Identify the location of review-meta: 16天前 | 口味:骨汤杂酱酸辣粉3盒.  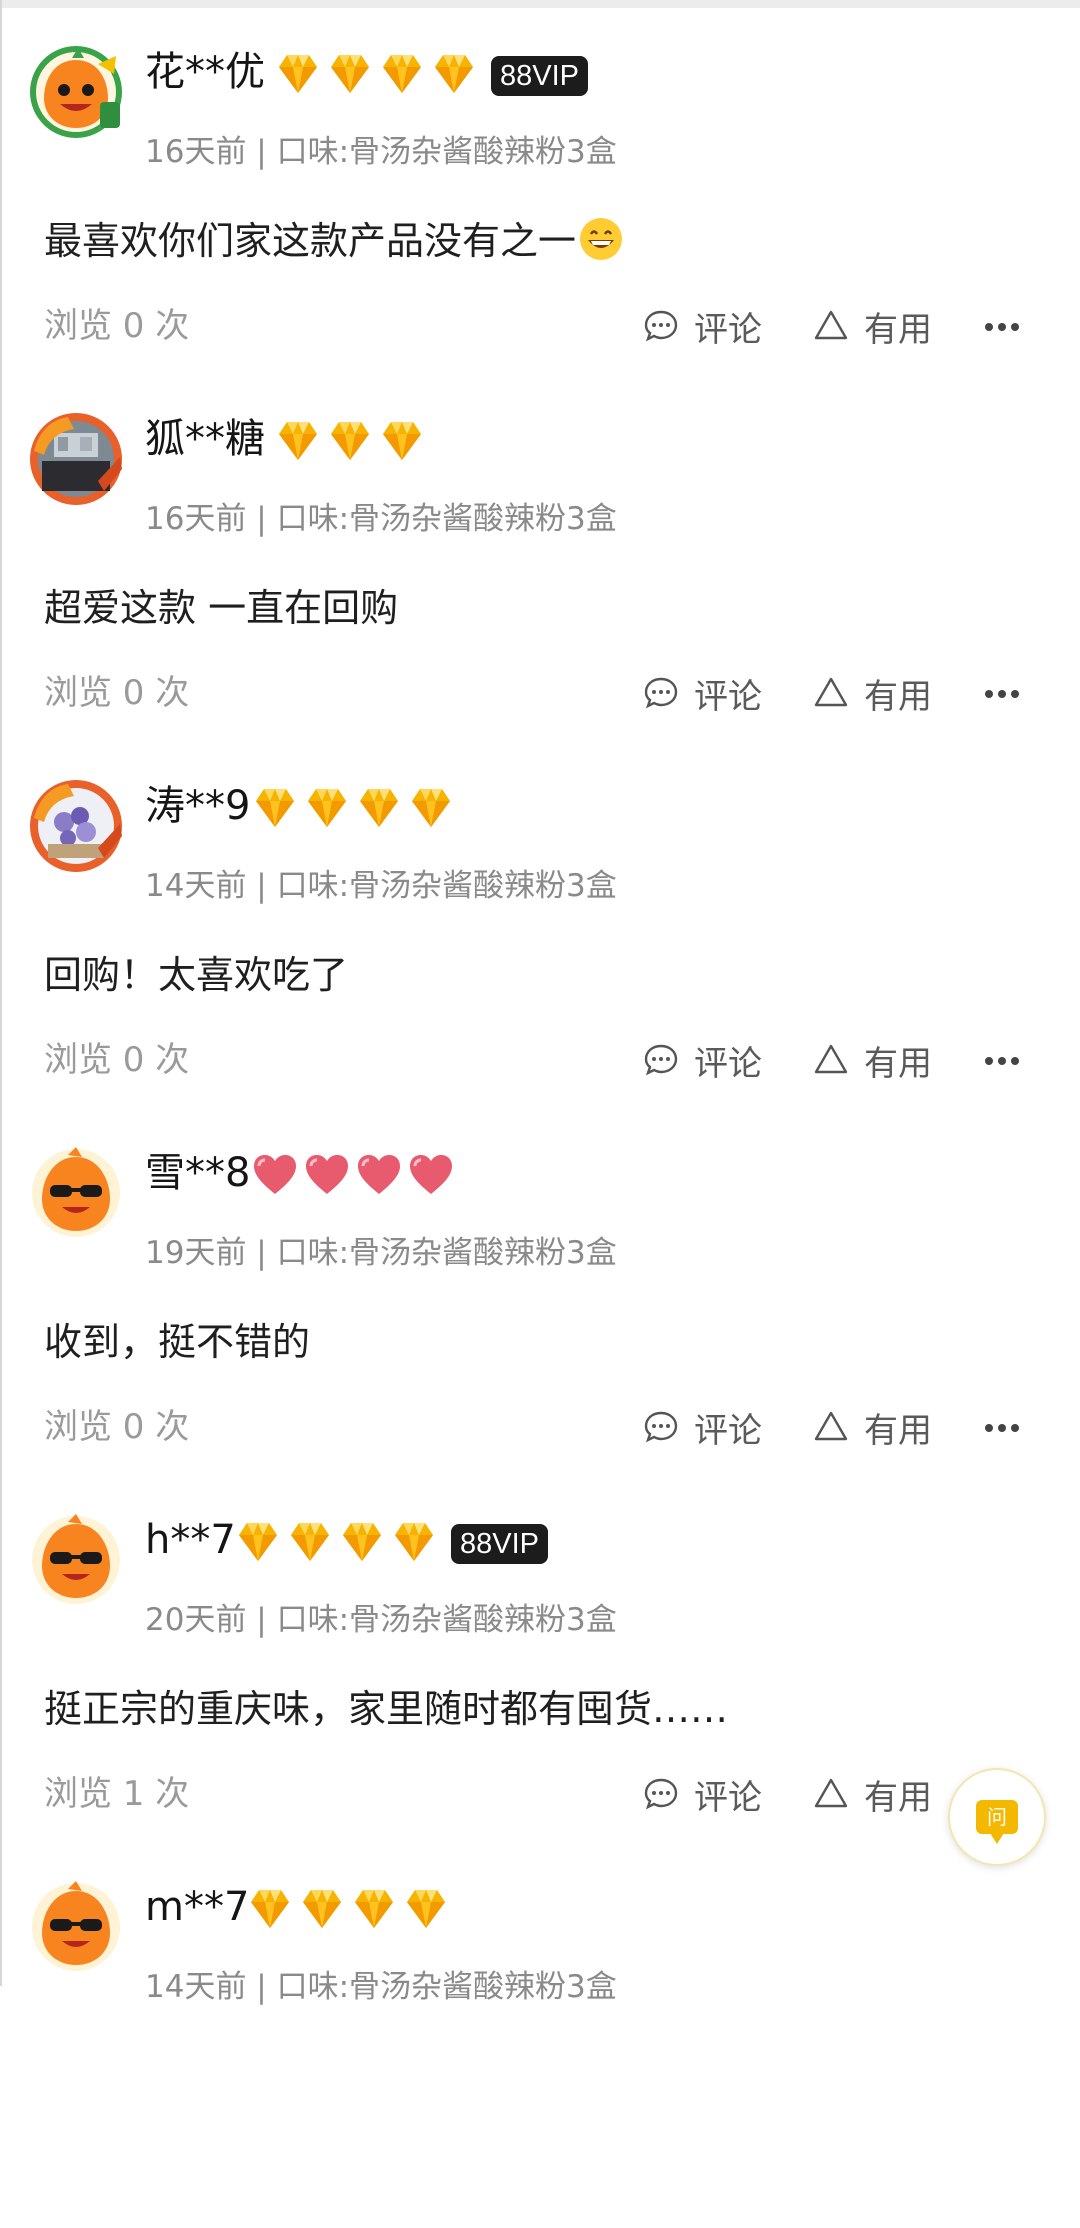
(381, 519).